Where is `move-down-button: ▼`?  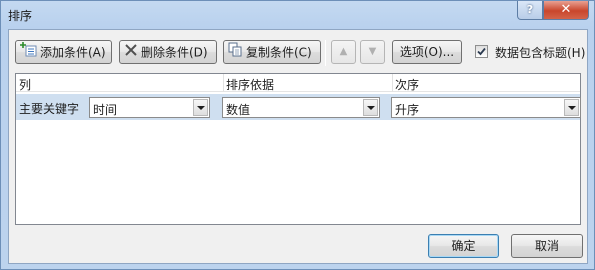
move-down-button: ▼ is located at coordinates (372, 52).